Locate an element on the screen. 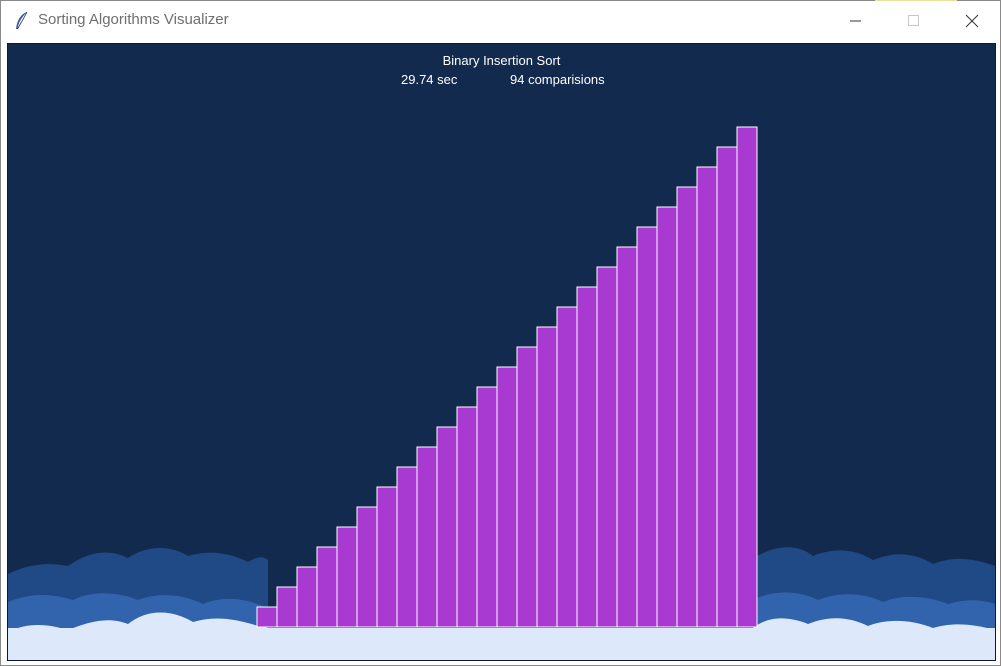  close-button is located at coordinates (972, 21).